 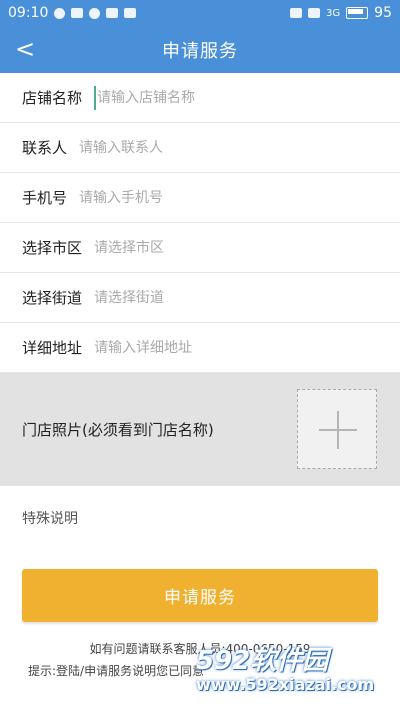 I want to click on wifi-icon, so click(x=314, y=13).